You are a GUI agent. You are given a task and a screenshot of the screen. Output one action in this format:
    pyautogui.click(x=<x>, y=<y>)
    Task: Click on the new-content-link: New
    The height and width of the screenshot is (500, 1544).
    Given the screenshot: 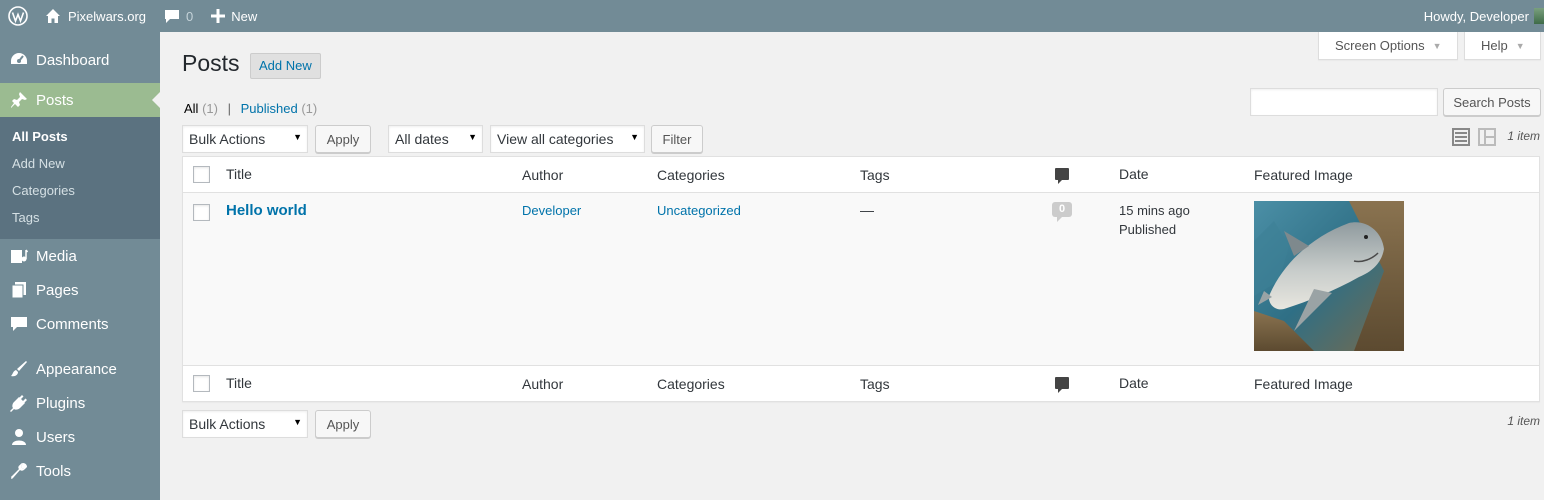 What is the action you would take?
    pyautogui.click(x=234, y=16)
    